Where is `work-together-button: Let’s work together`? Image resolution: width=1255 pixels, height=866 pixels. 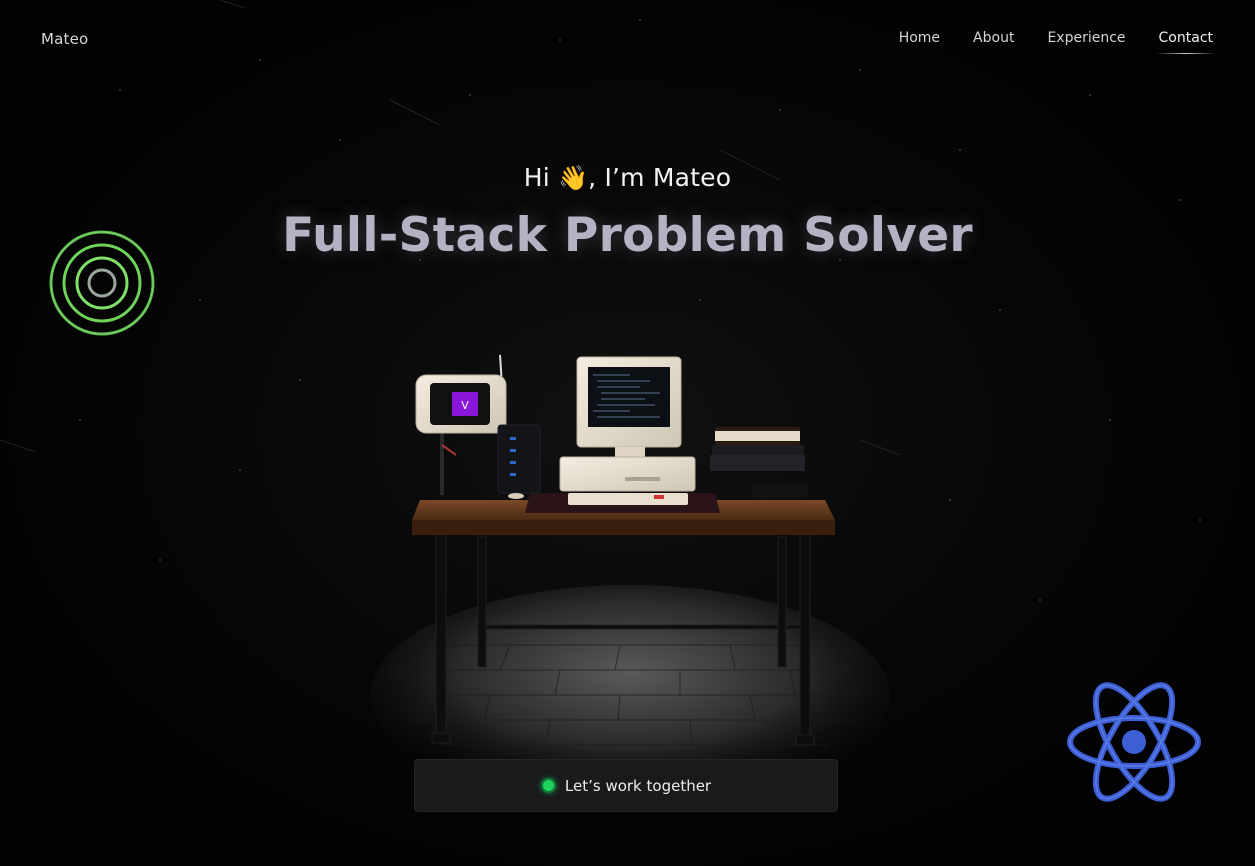
work-together-button: Let’s work together is located at coordinates (626, 785).